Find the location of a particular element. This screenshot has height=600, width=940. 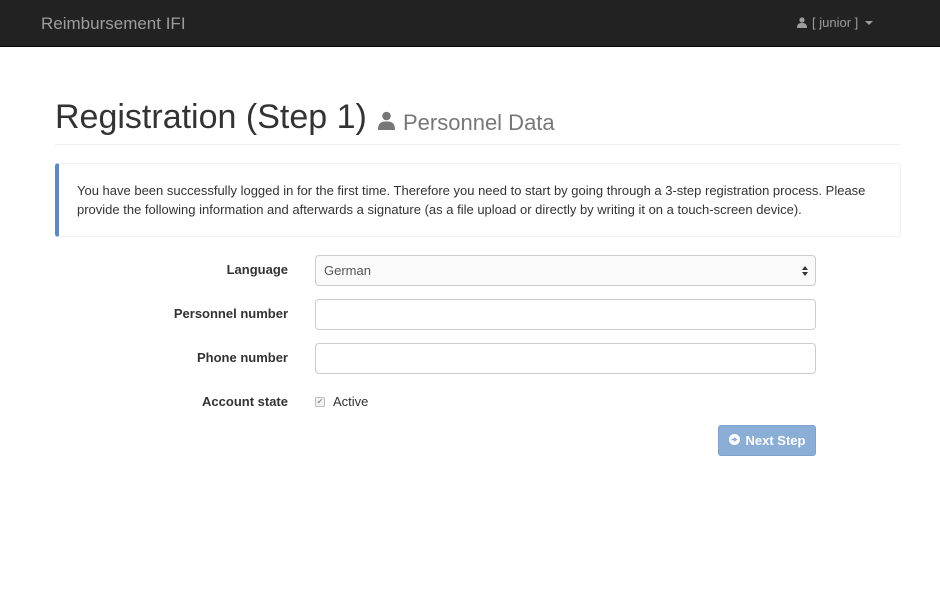

page-header: Registration (Step 1) Personnel Data is located at coordinates (477, 121).